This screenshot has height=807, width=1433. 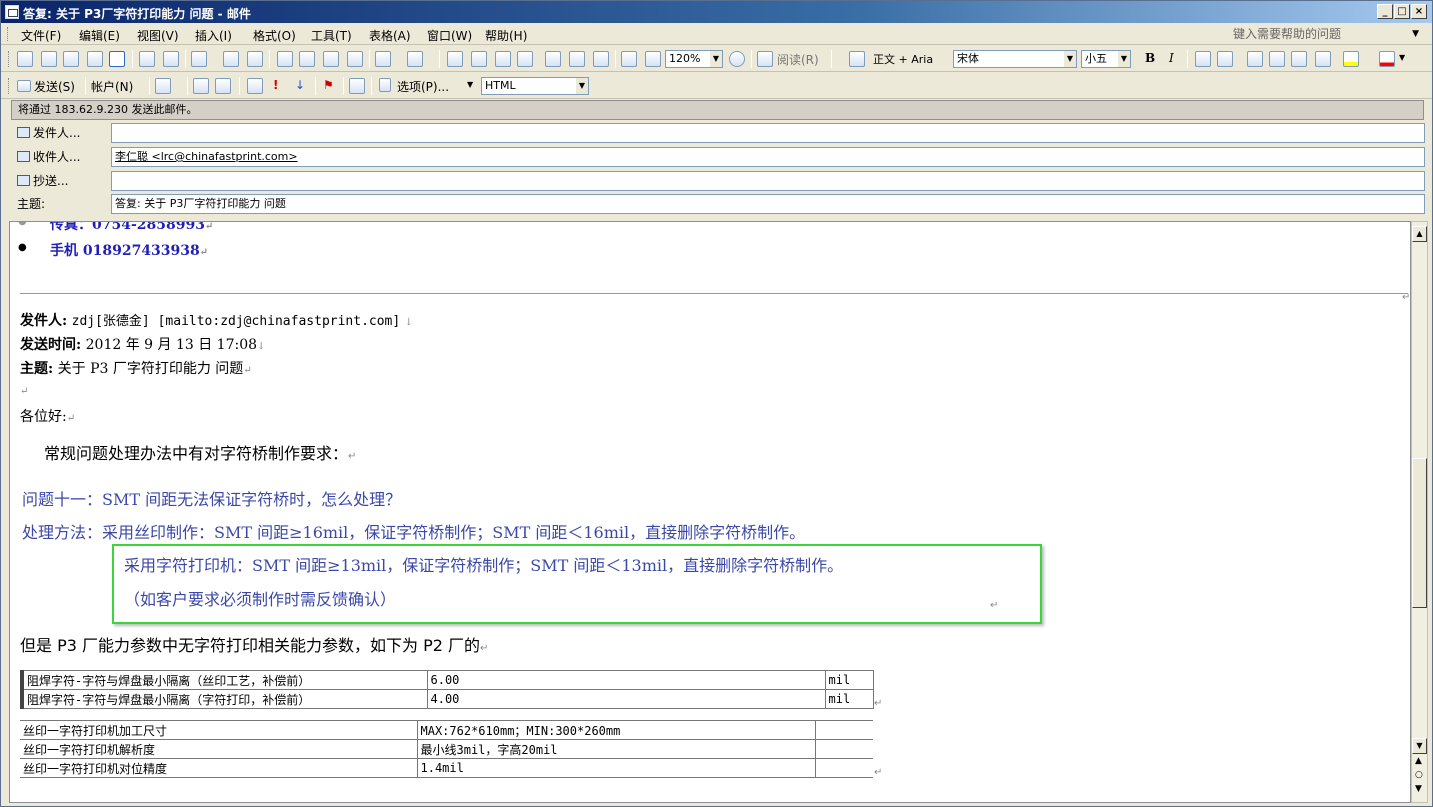 What do you see at coordinates (685, 58) in the screenshot?
I see `zoom-value: 120%` at bounding box center [685, 58].